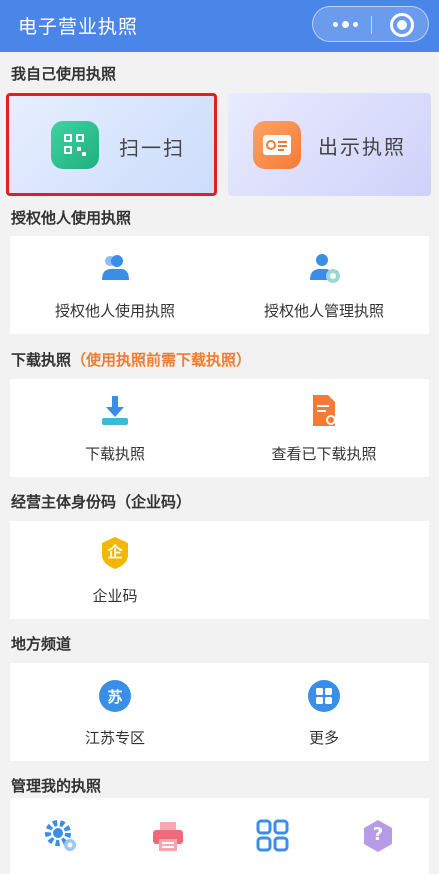  Describe the element at coordinates (324, 430) in the screenshot. I see `view-downloaded-item: 查看已下载执照` at that location.